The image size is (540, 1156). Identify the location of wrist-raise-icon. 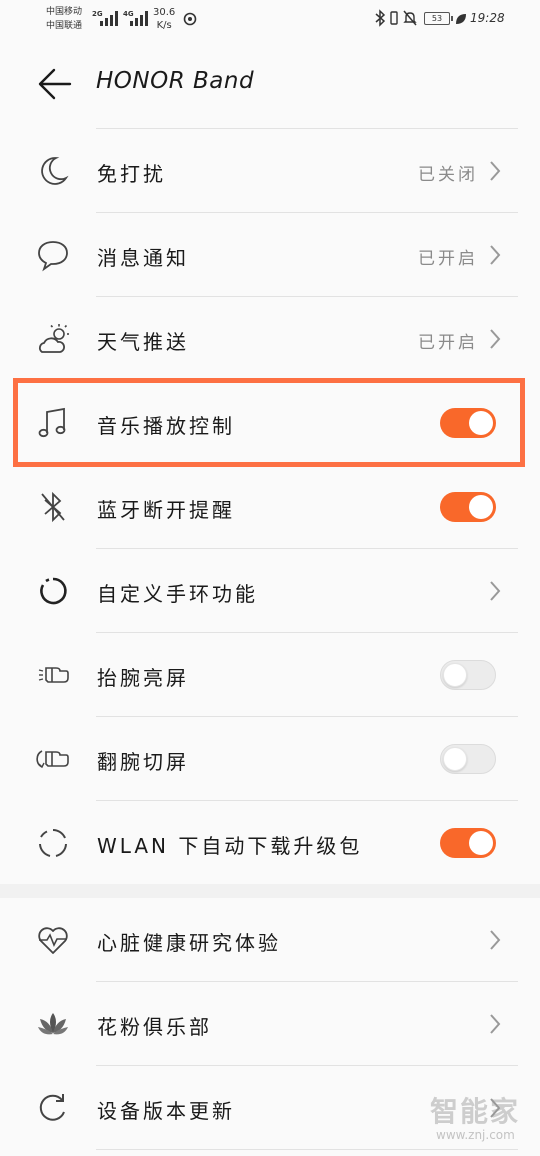
(53, 675).